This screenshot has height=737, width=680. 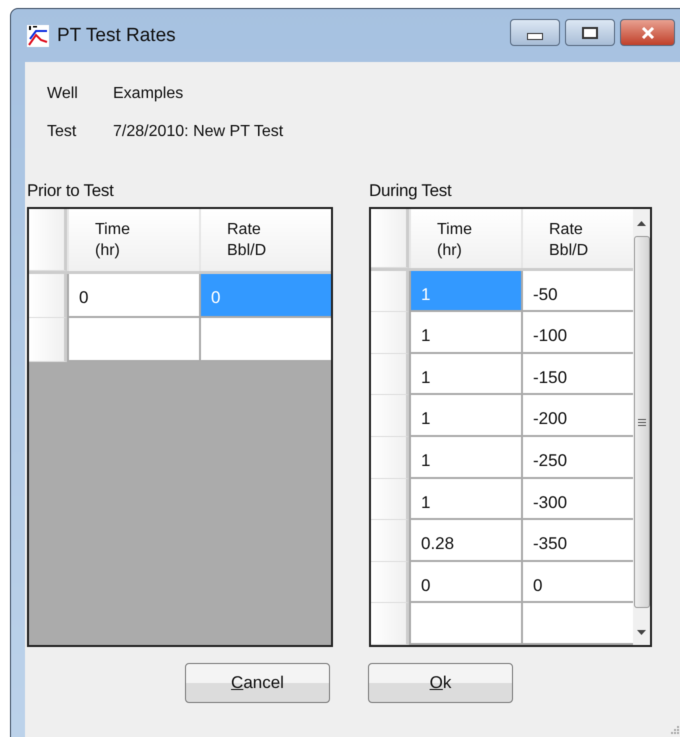 I want to click on table-cell: -50, so click(x=577, y=291).